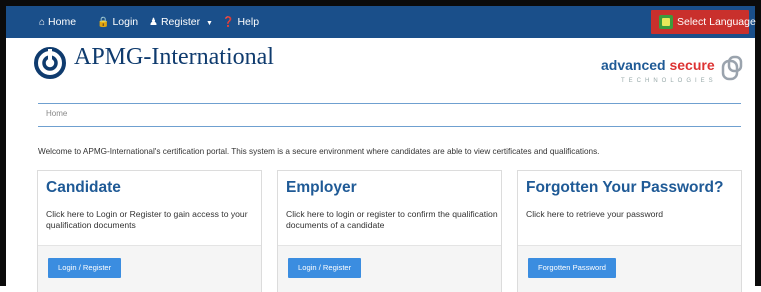 The width and height of the screenshot is (761, 292). Describe the element at coordinates (85, 268) in the screenshot. I see `candidate-login-register-button: Login / Register` at that location.